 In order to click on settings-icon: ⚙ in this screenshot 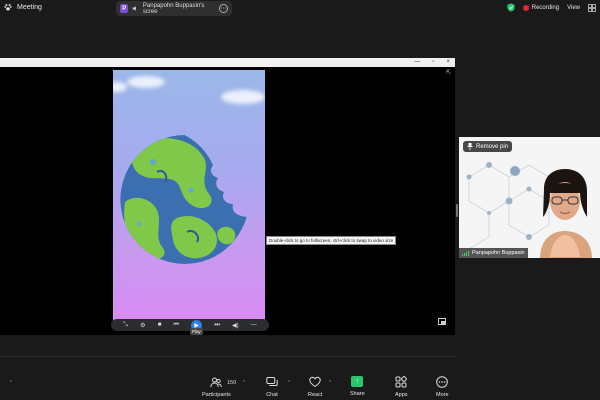, I will do `click(142, 325)`.